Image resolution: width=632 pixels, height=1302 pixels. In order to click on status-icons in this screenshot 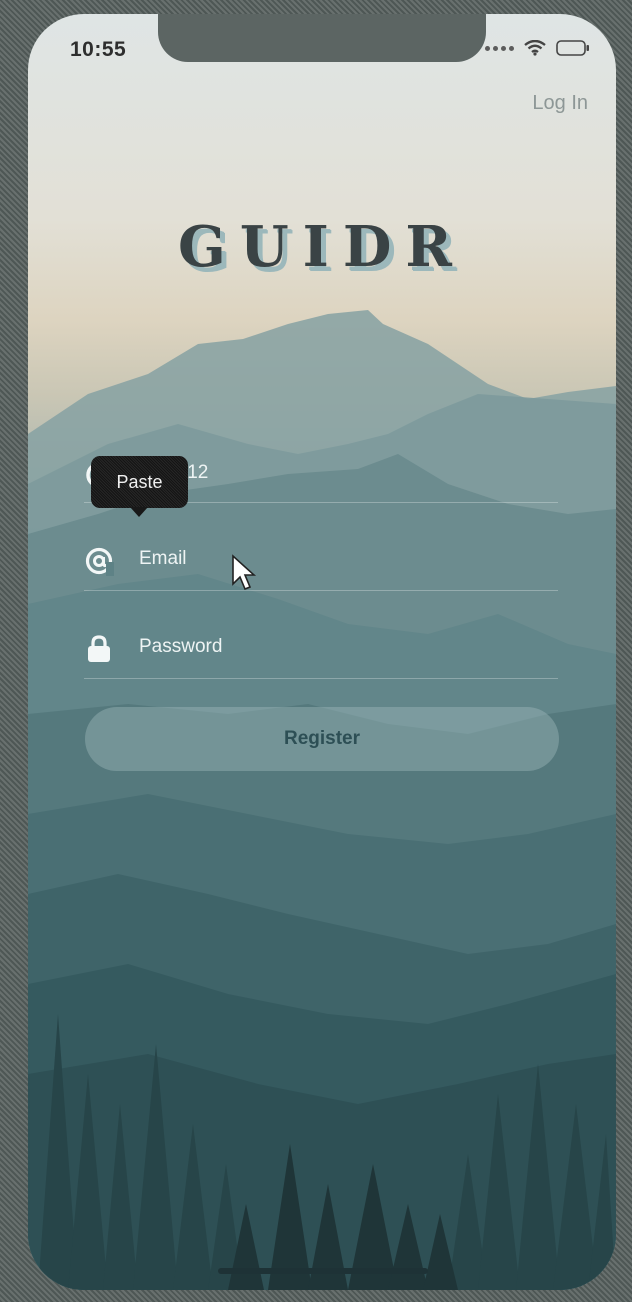, I will do `click(537, 48)`.